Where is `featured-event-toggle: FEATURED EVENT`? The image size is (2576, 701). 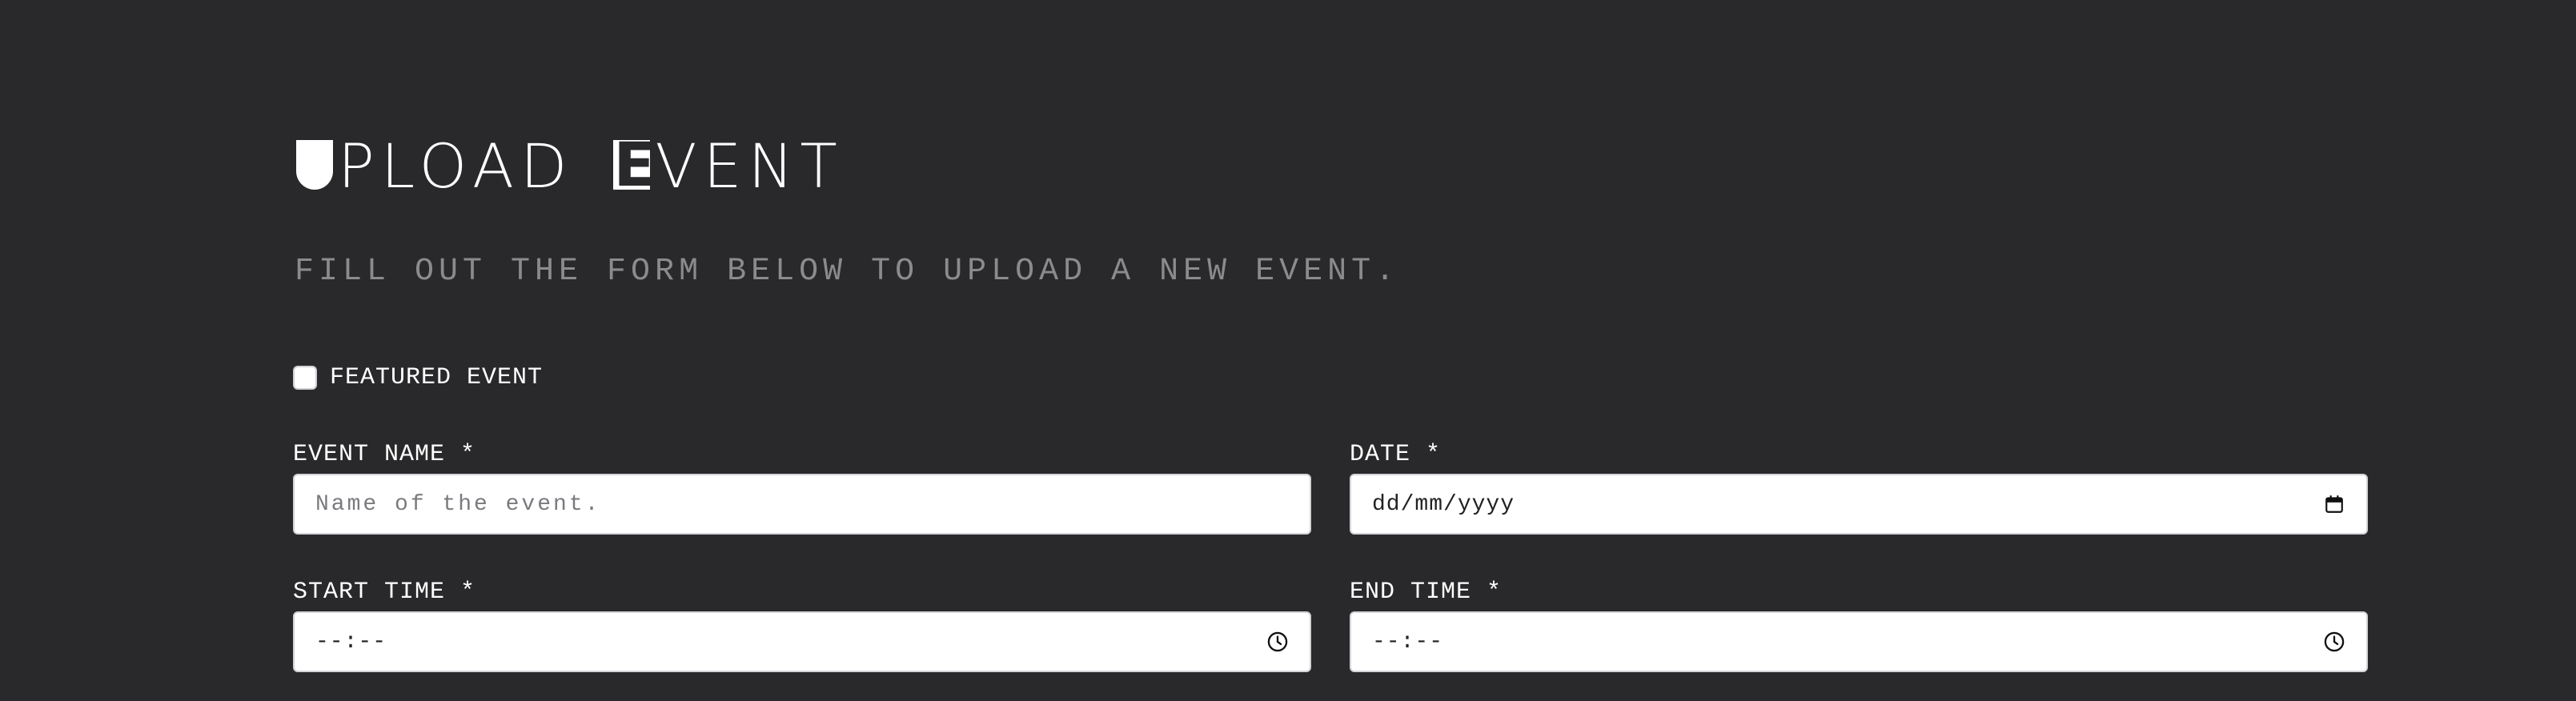
featured-event-toggle: FEATURED EVENT is located at coordinates (418, 378).